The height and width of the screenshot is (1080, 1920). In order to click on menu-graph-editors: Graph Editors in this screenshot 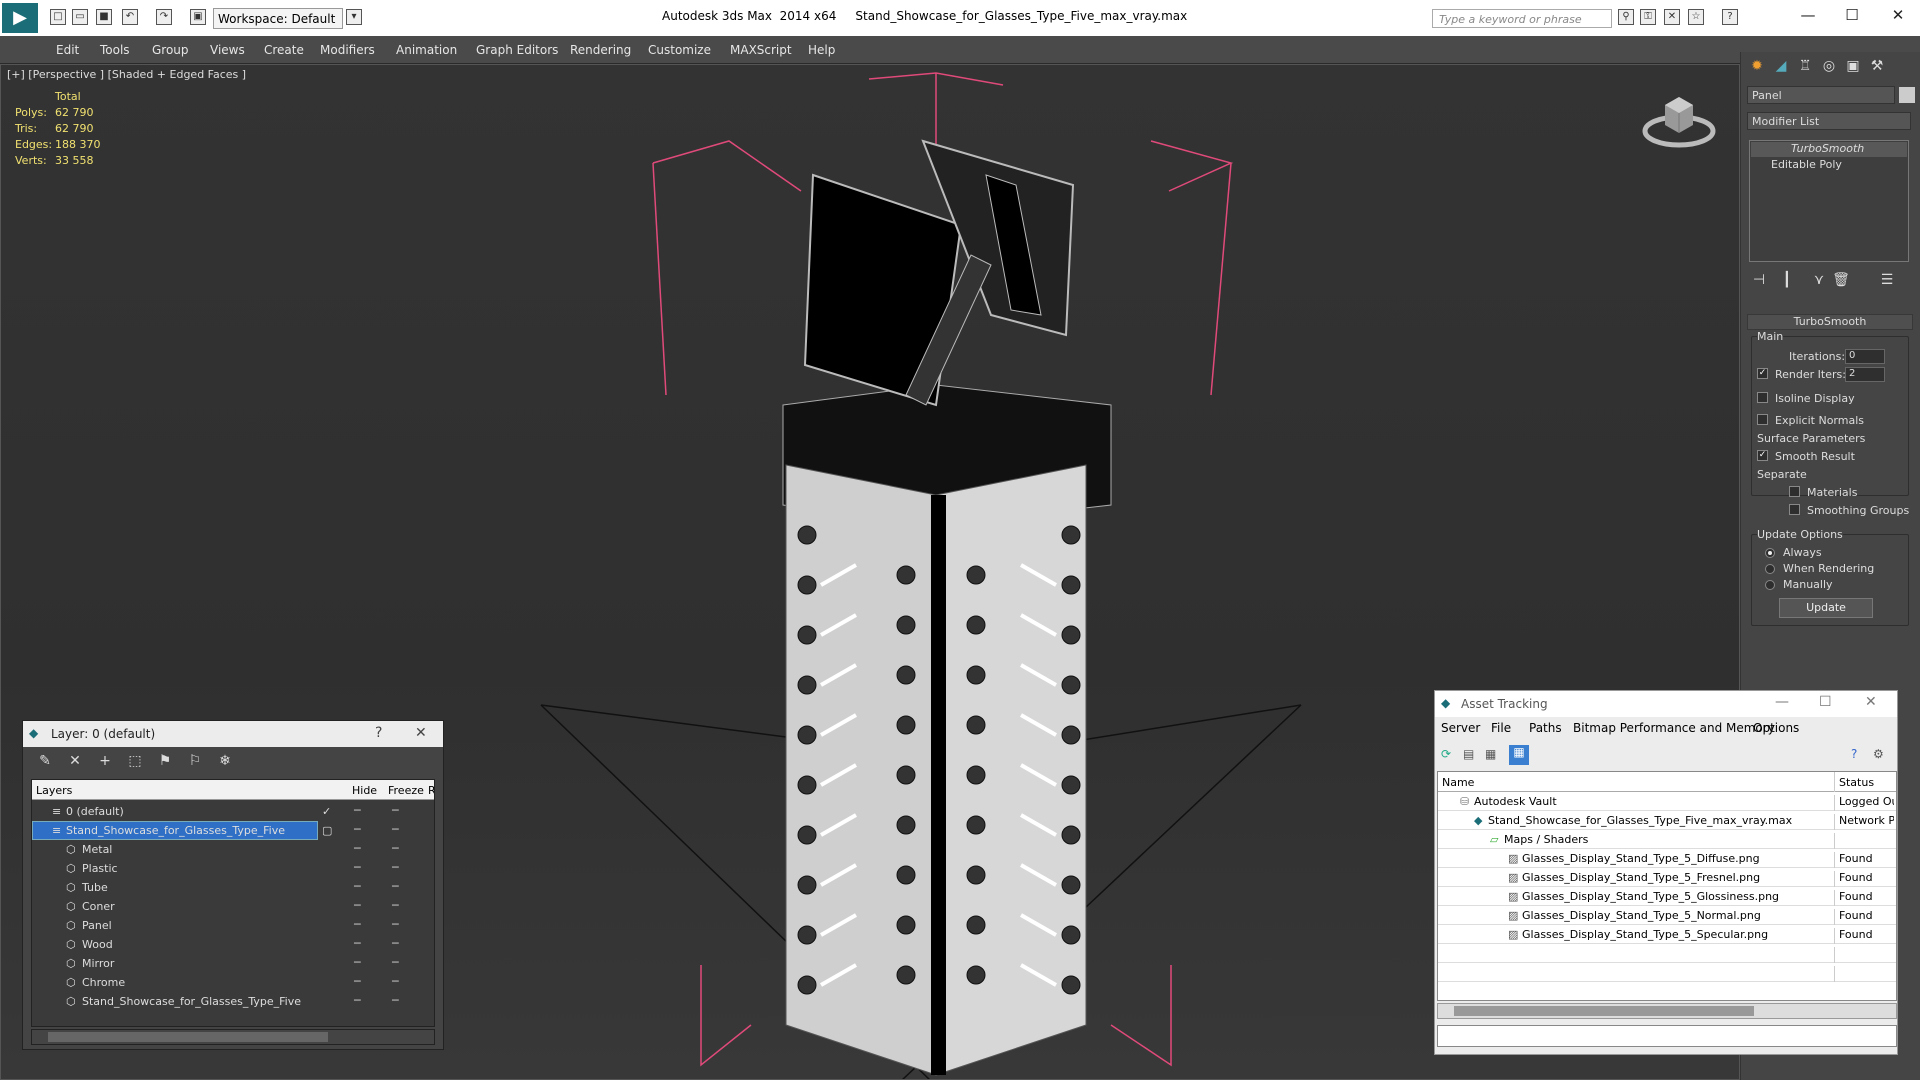, I will do `click(517, 50)`.